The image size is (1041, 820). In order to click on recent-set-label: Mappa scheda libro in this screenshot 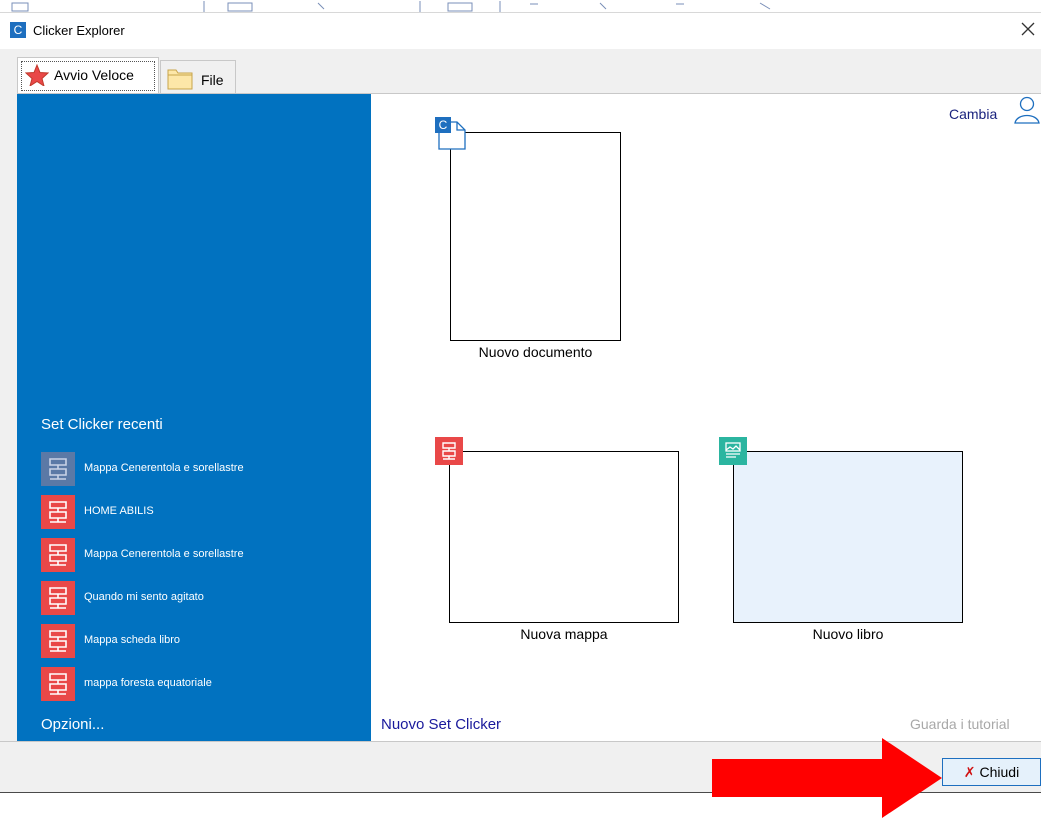, I will do `click(132, 640)`.